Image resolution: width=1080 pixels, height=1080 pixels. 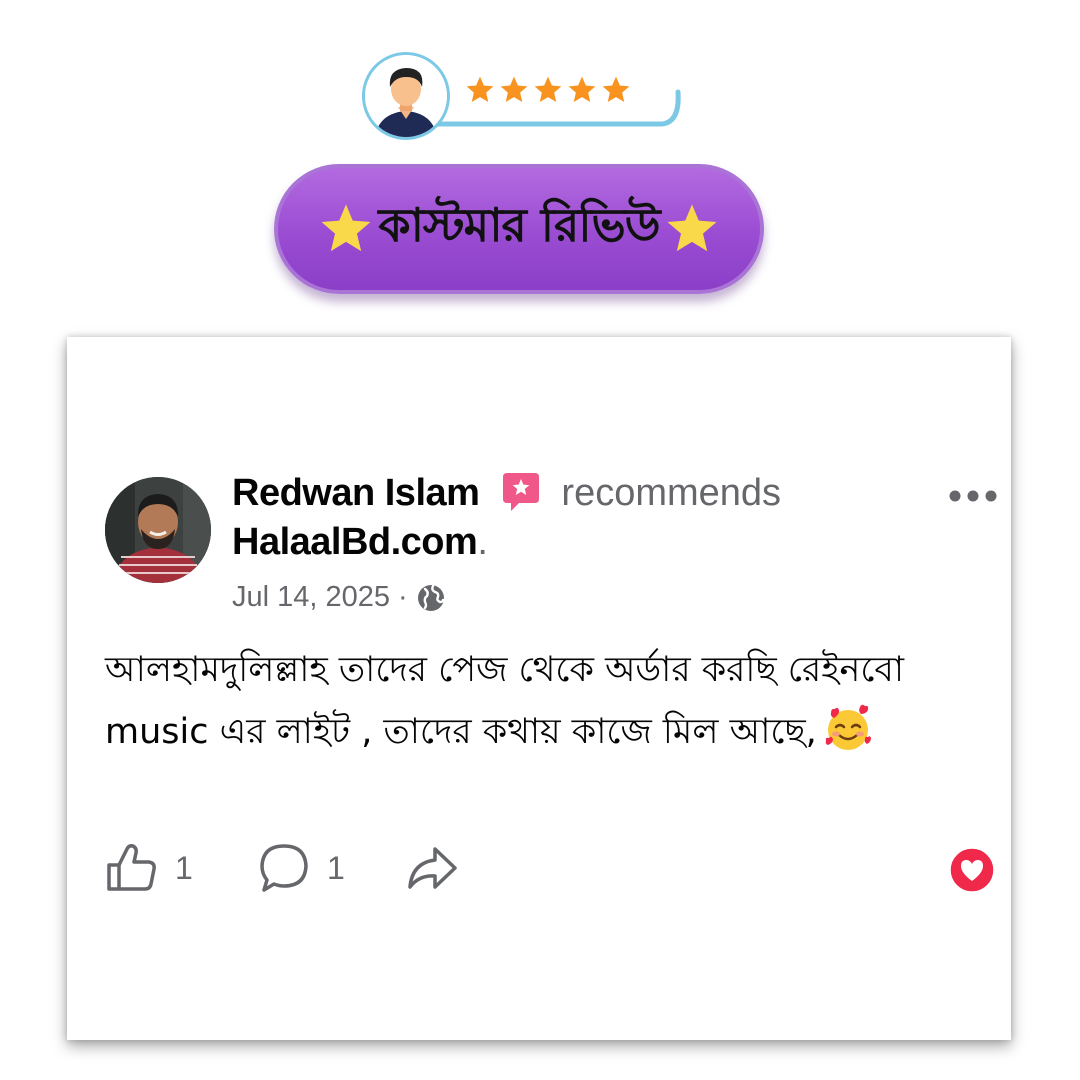 I want to click on page-name-link: HalaalBd.com, so click(x=355, y=542).